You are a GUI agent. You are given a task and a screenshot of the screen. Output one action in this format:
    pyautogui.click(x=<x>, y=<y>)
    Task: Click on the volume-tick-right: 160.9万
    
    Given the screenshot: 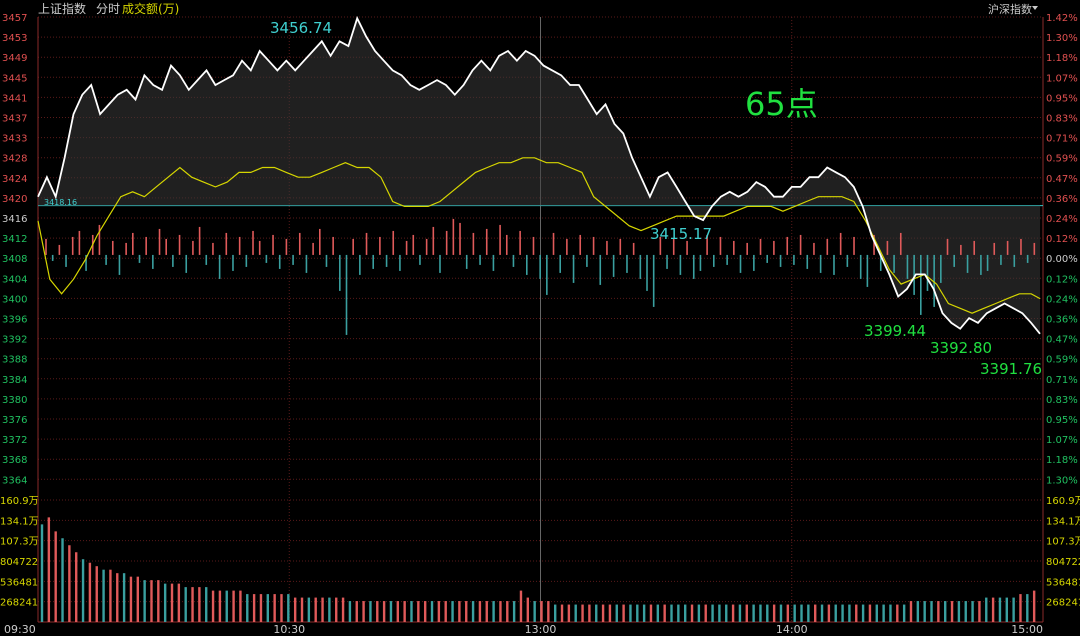 What is the action you would take?
    pyautogui.click(x=1063, y=501)
    